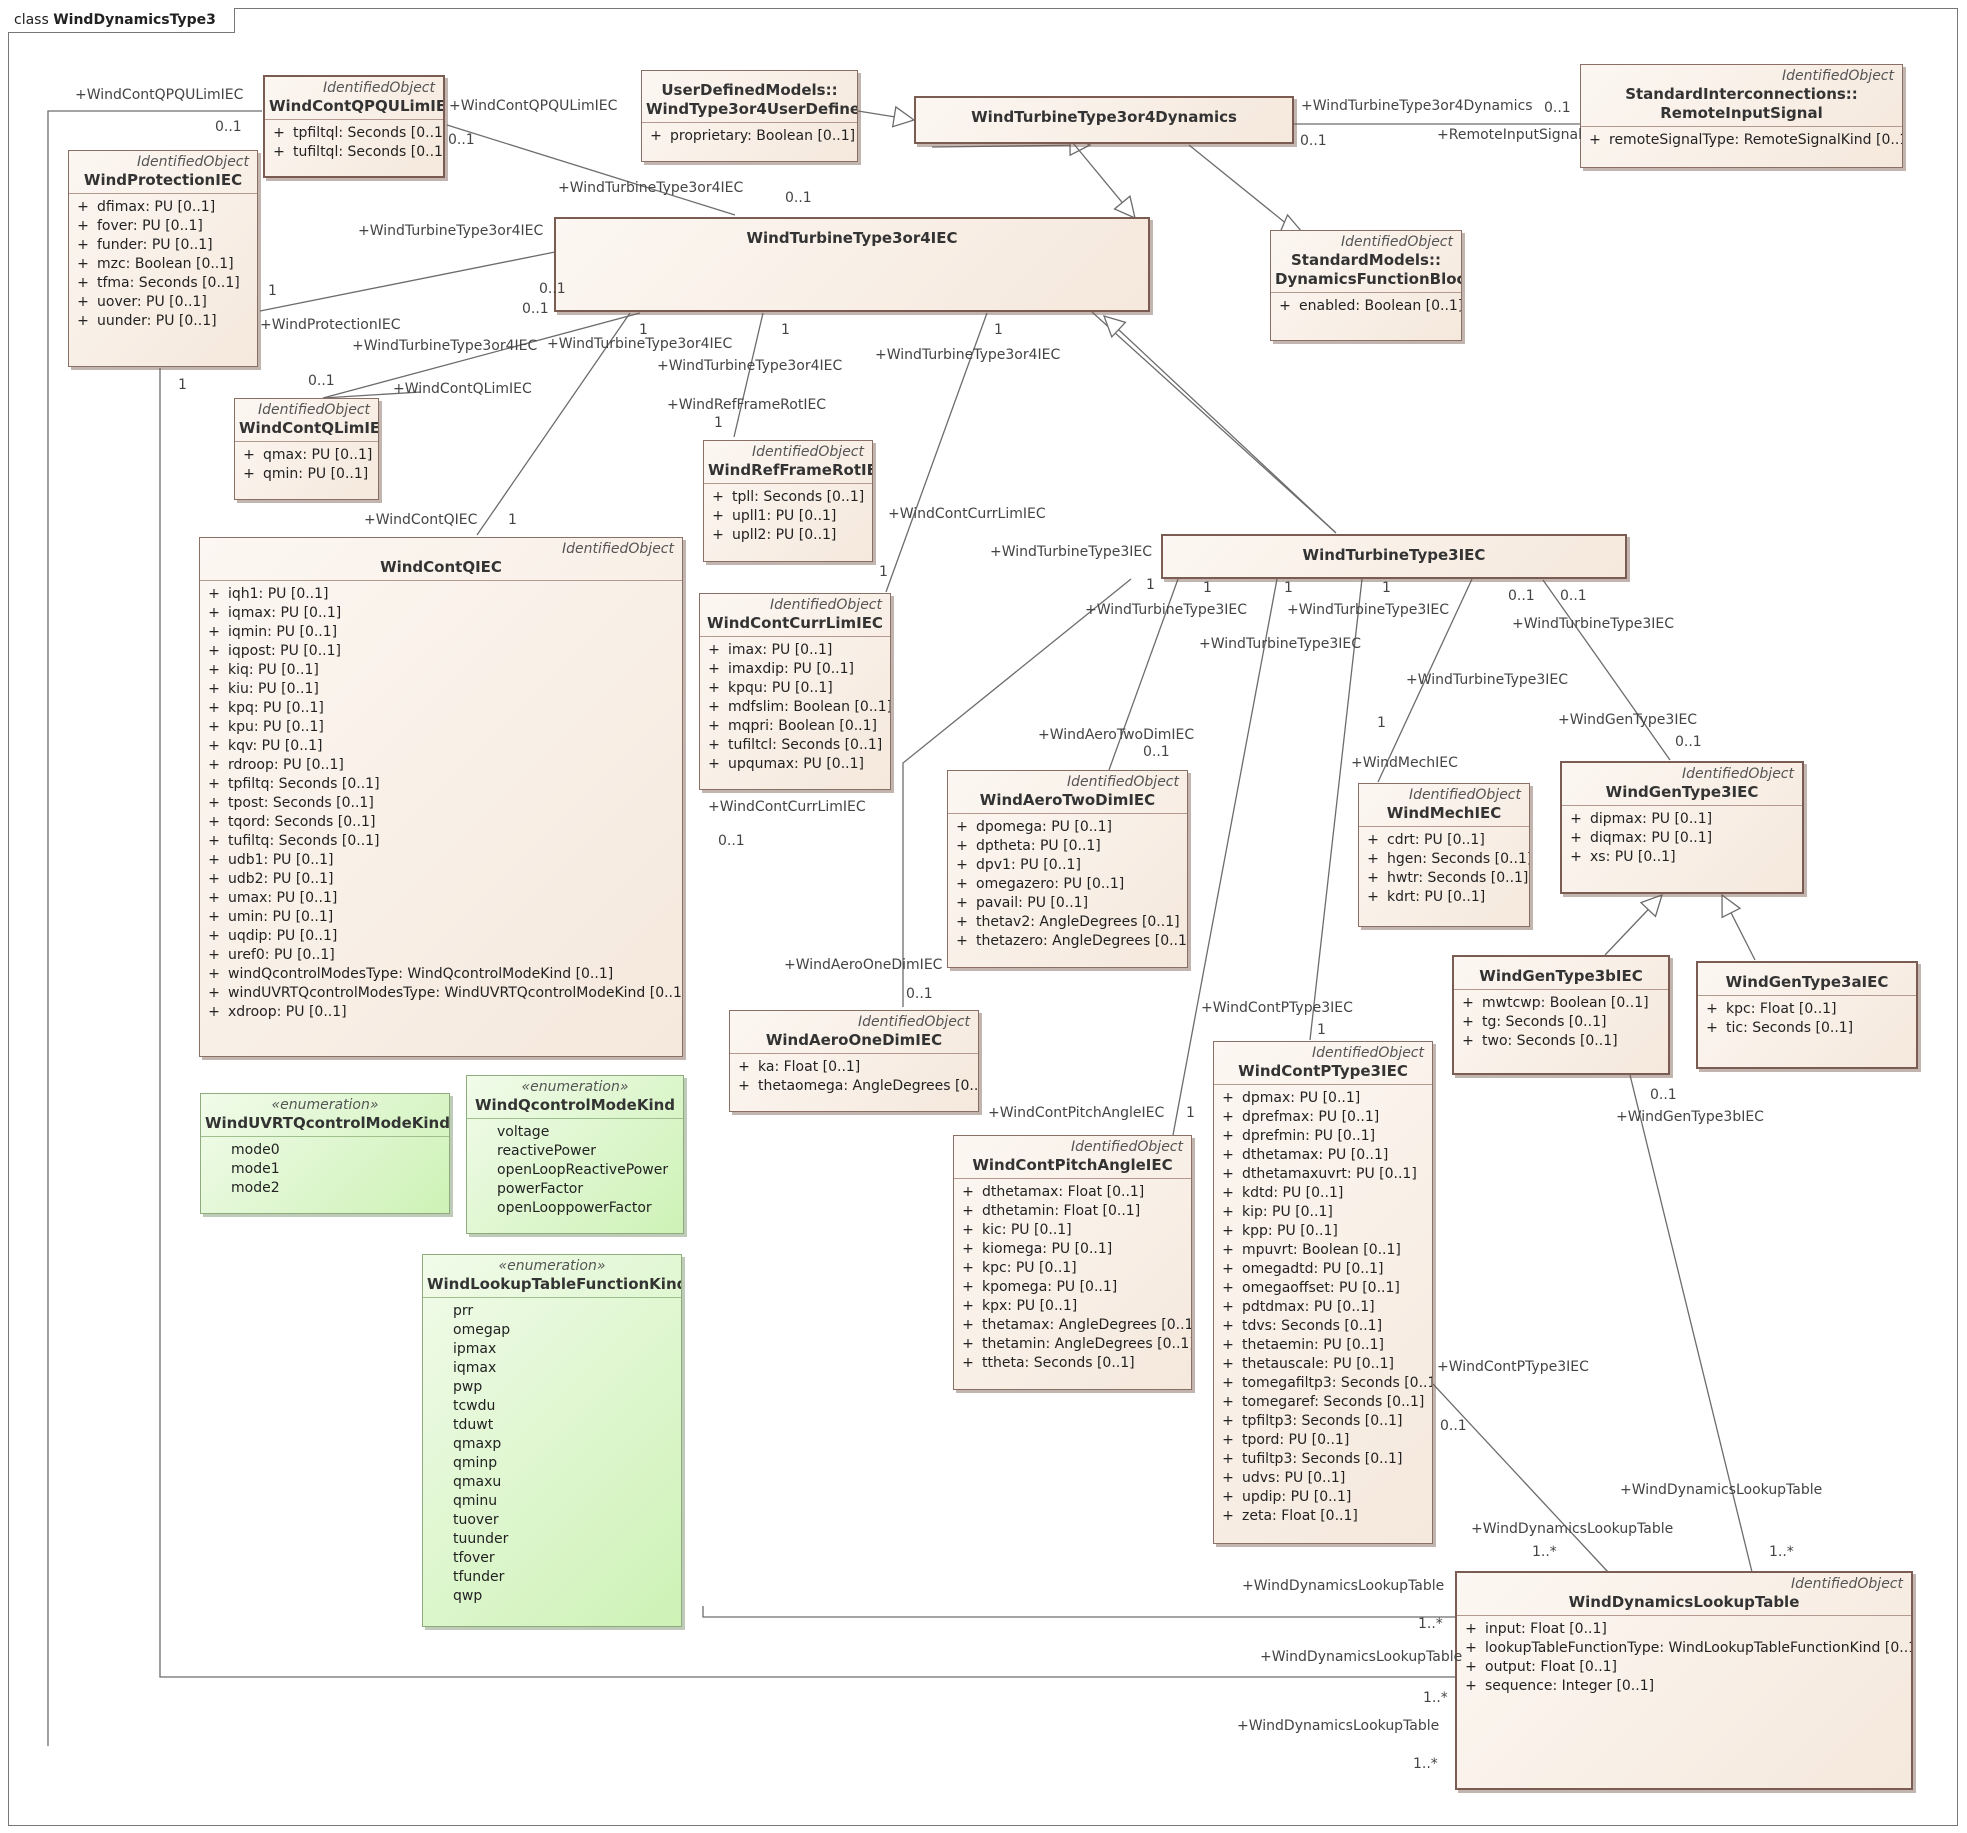 The image size is (1967, 1833). Describe the element at coordinates (318, 455) in the screenshot. I see `attribute-text: qmax: PU [0..1]` at that location.